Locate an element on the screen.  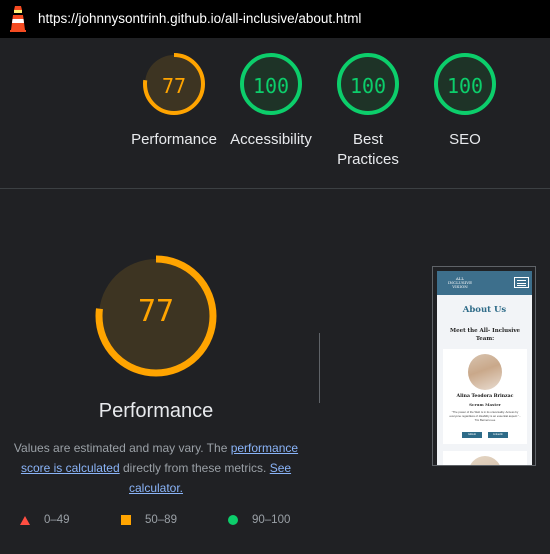
label-best-practices: Best Practices is located at coordinates (368, 149).